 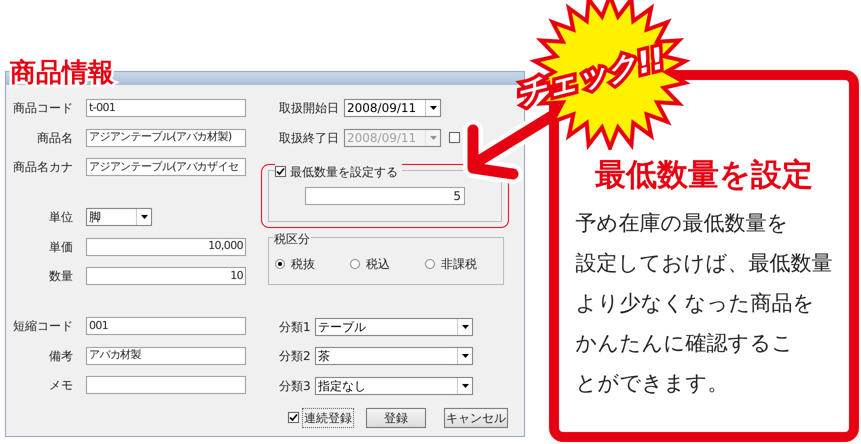 I want to click on field-label: メモ, so click(x=60, y=385).